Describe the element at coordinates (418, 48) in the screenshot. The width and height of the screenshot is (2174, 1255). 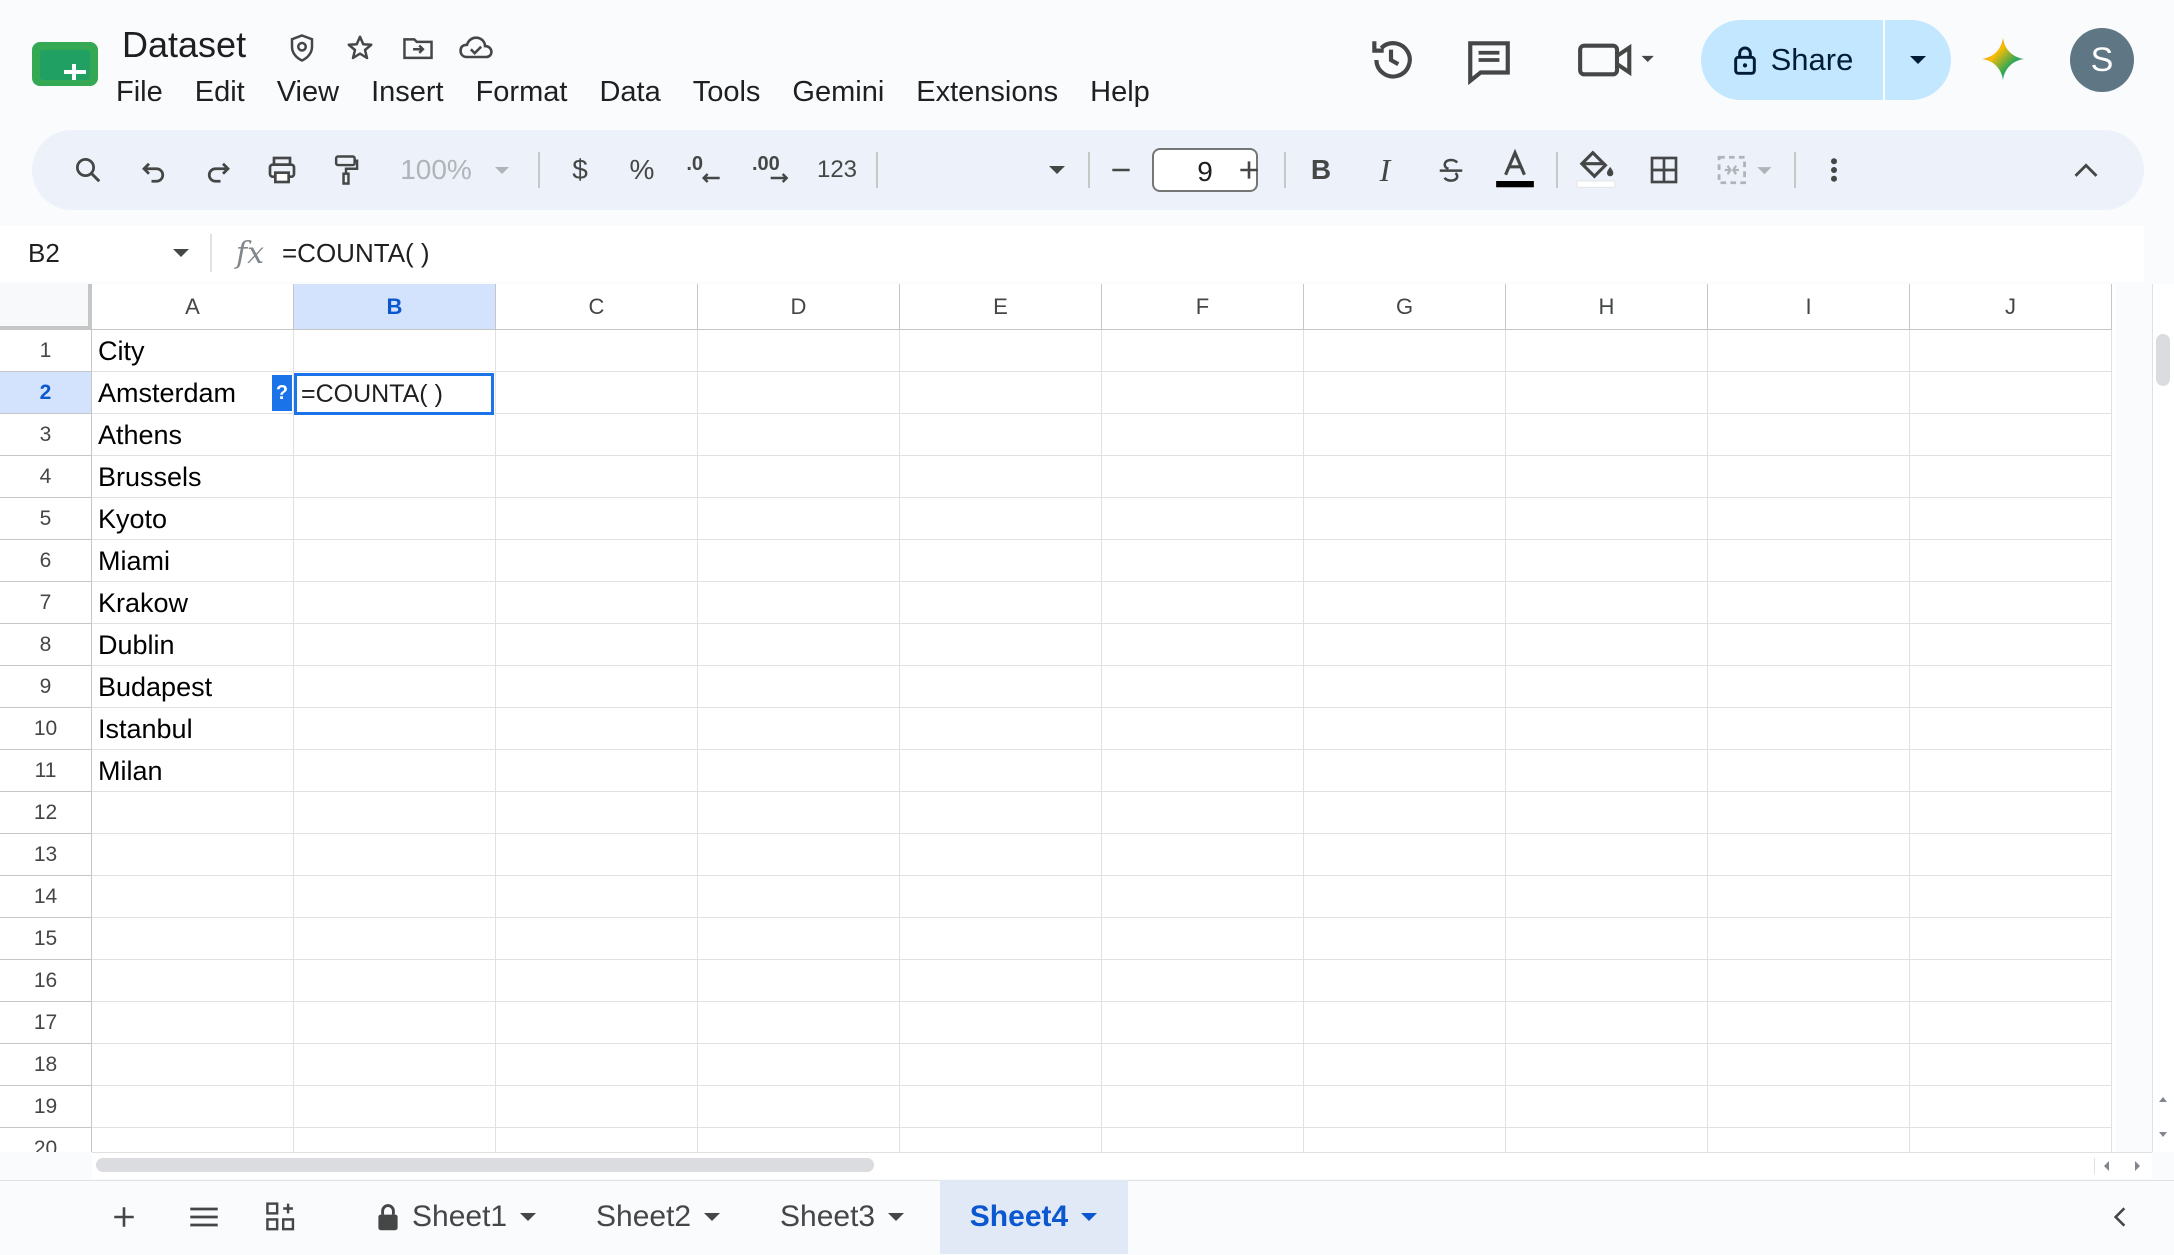
I see `move-folder-icon` at that location.